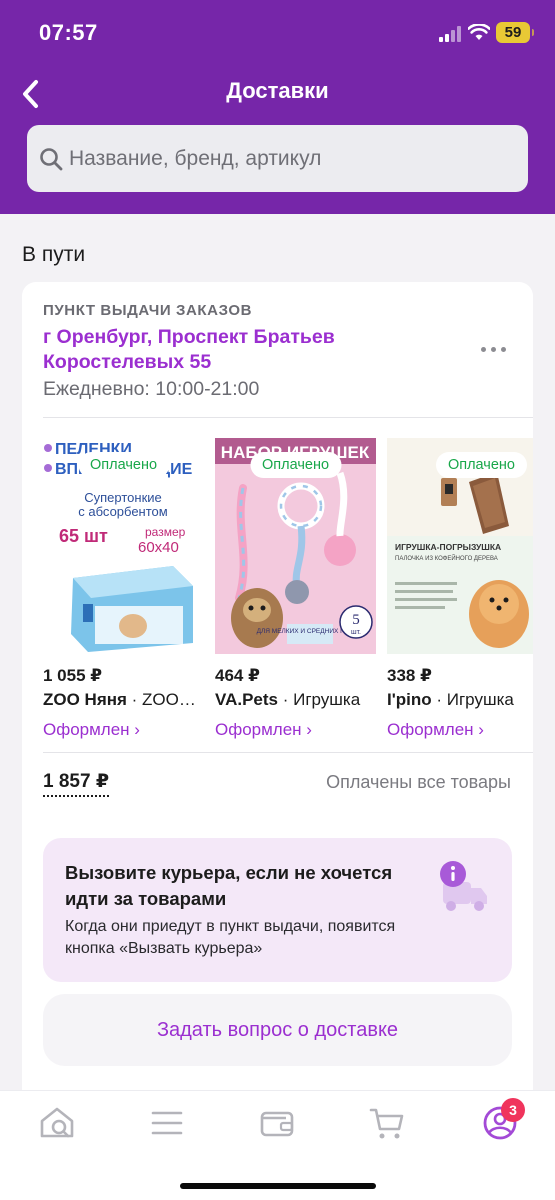 The height and width of the screenshot is (1200, 555). I want to click on product-brand: ZOO Няня, so click(85, 699).